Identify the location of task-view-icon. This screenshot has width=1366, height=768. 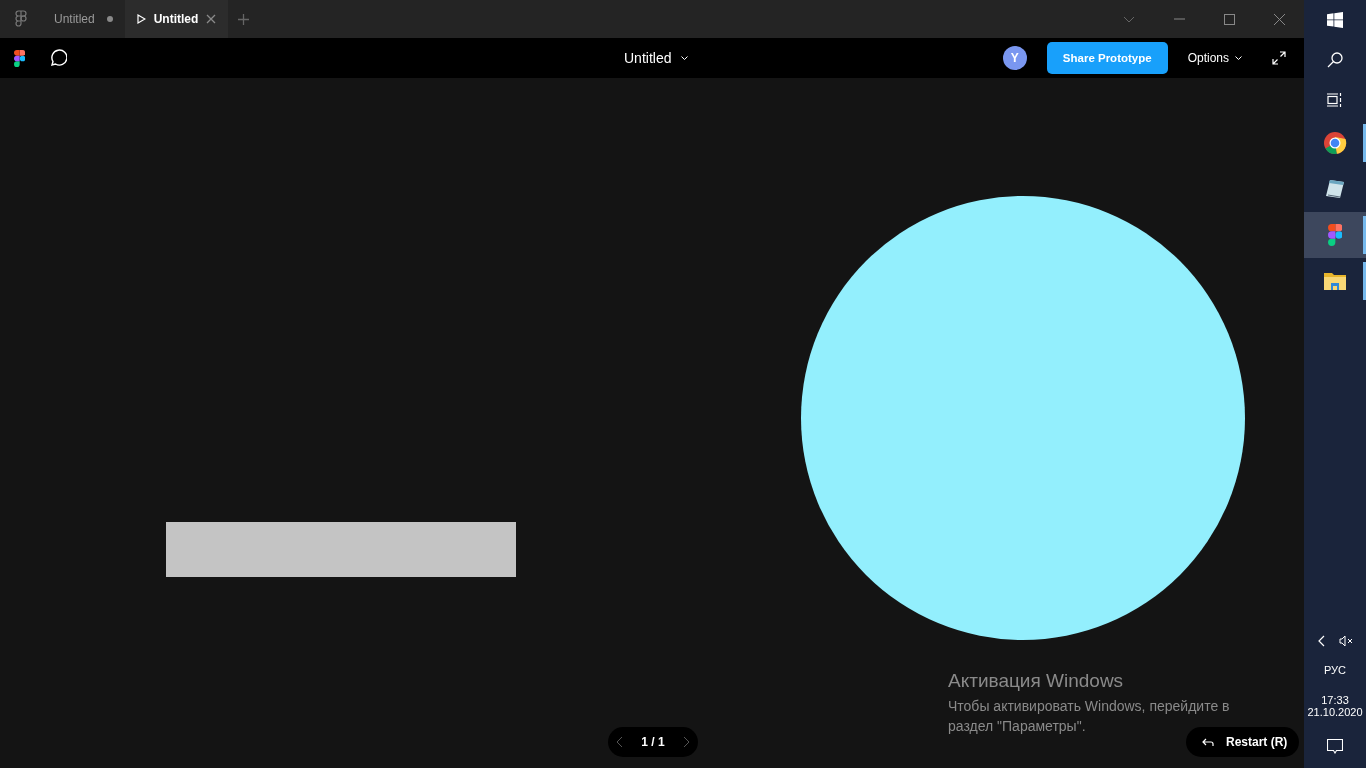
(1335, 100).